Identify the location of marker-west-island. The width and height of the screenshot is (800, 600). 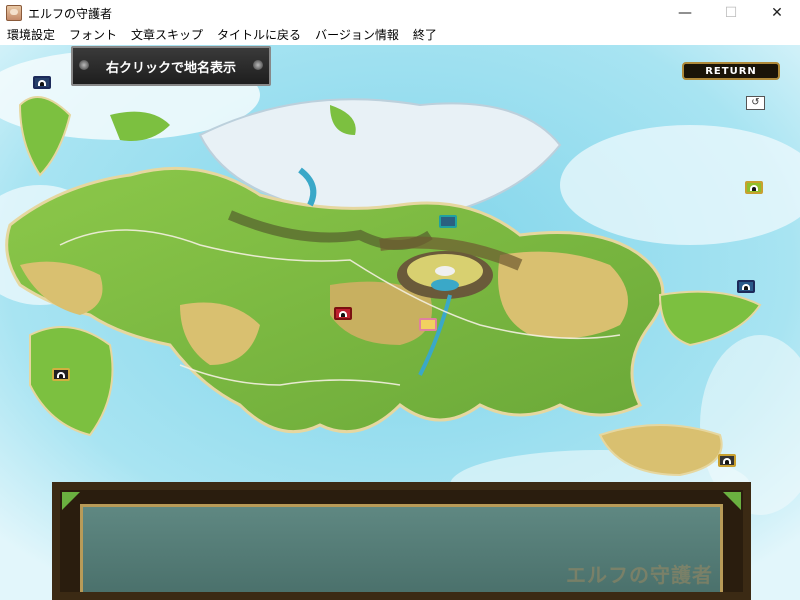
(61, 374).